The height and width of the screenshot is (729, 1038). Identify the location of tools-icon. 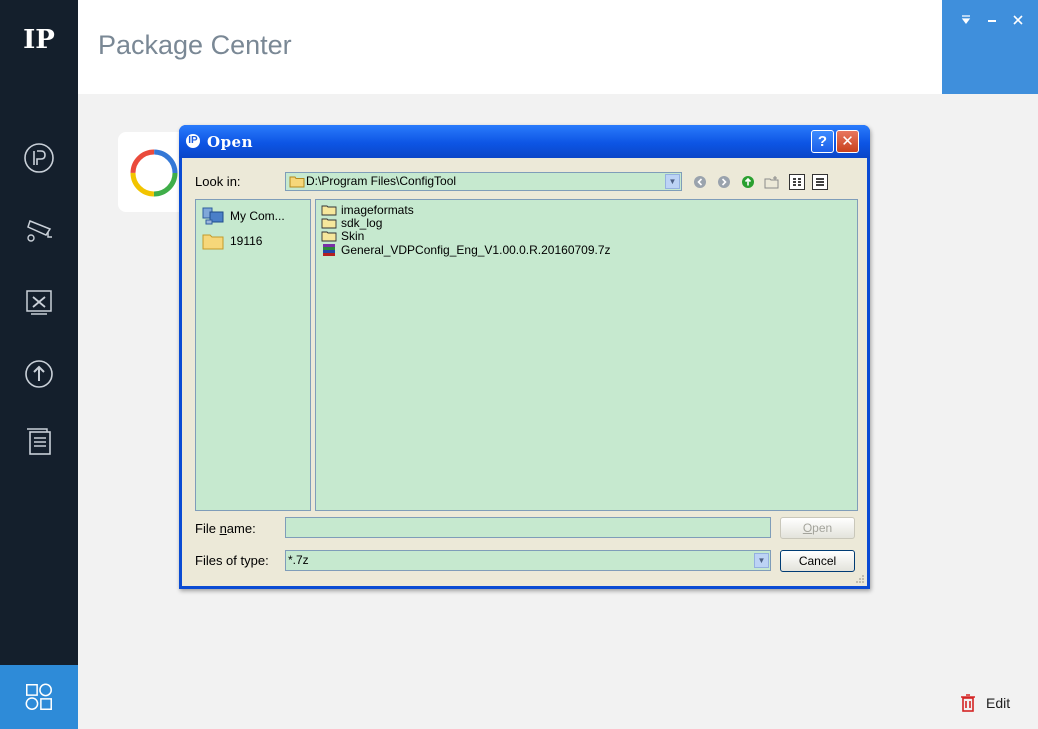
(39, 302).